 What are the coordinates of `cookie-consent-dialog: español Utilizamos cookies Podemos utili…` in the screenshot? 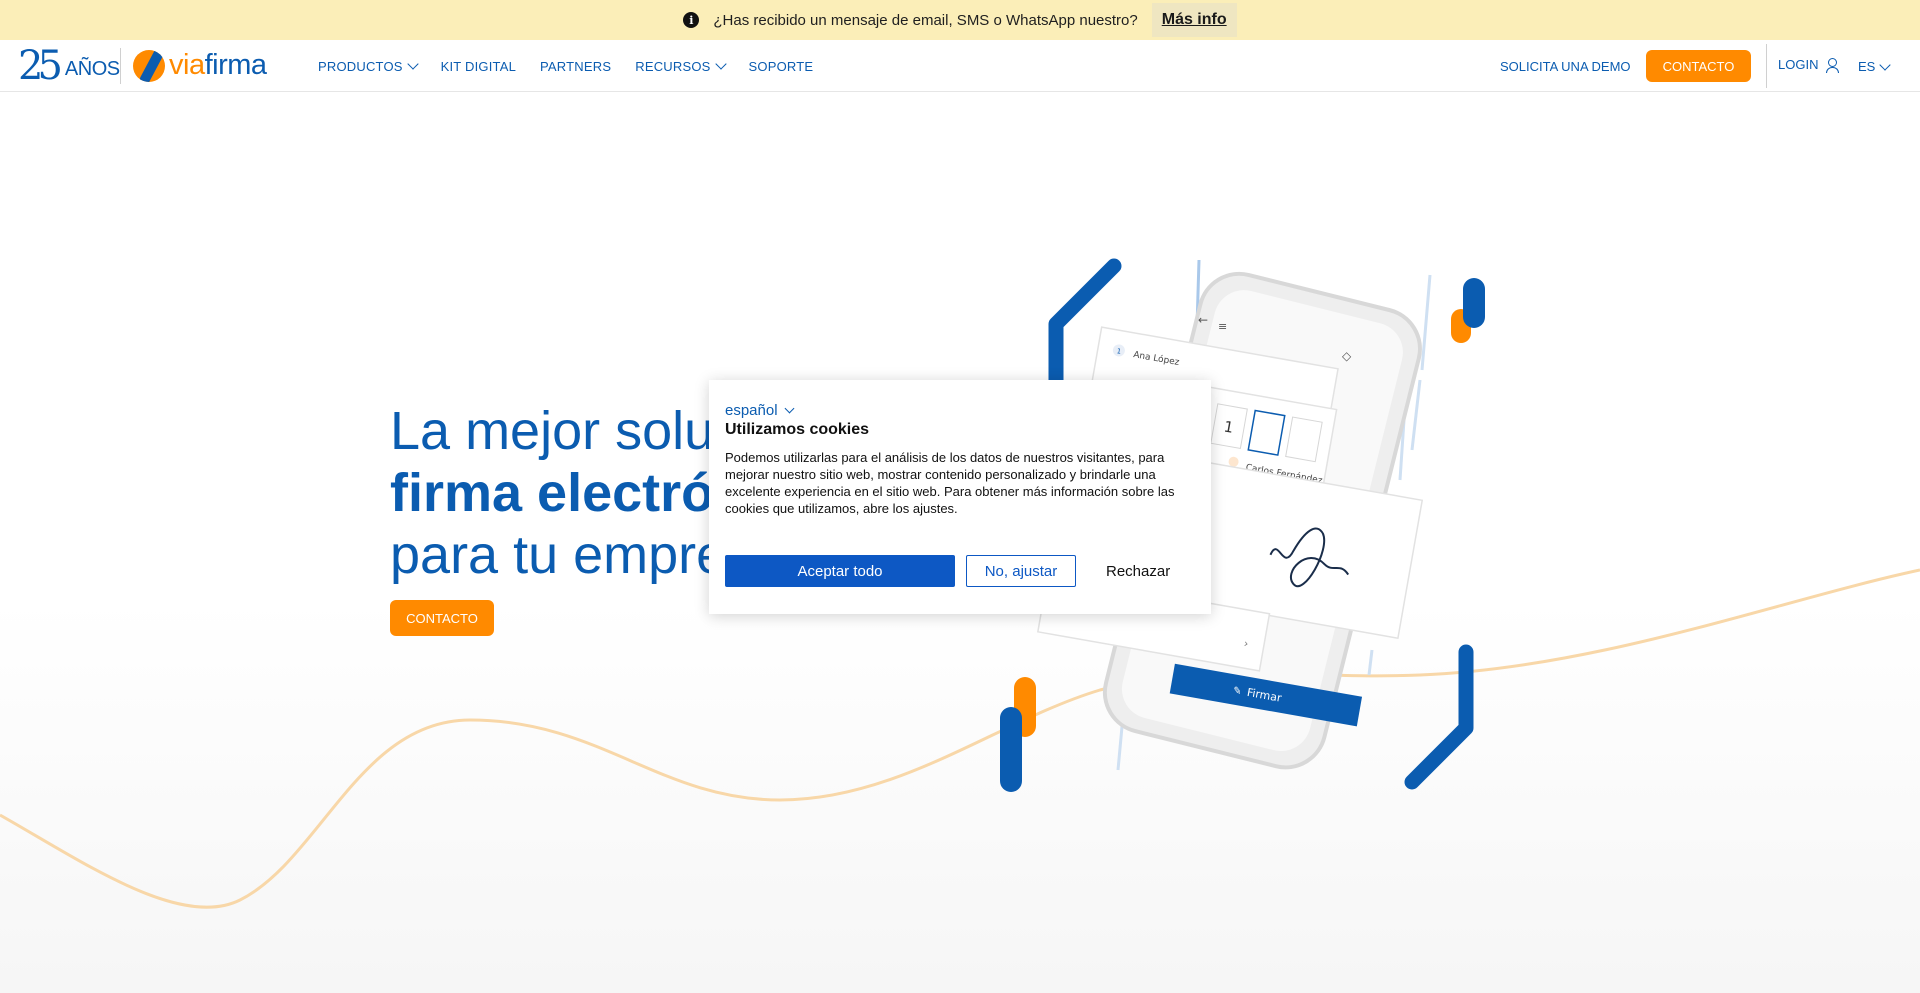 It's located at (960, 497).